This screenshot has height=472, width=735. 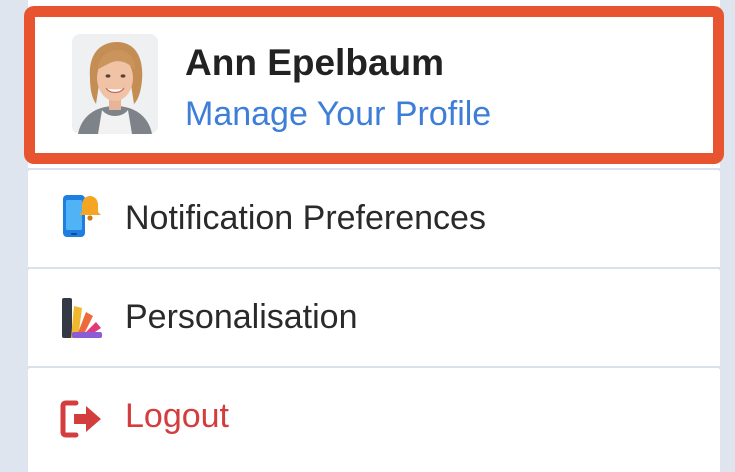 What do you see at coordinates (82, 419) in the screenshot?
I see `logout-icon` at bounding box center [82, 419].